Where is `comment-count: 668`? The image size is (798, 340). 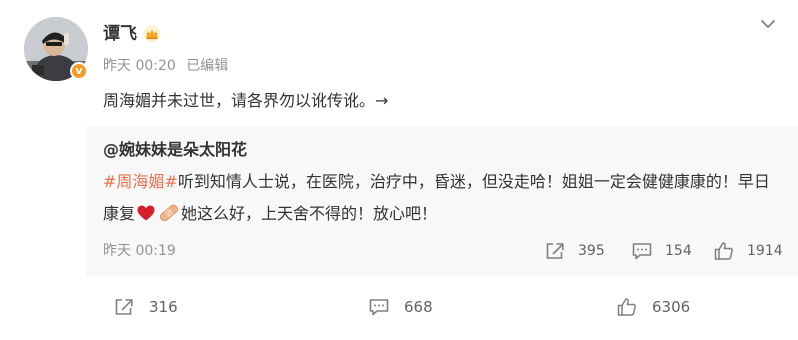
comment-count: 668 is located at coordinates (418, 307).